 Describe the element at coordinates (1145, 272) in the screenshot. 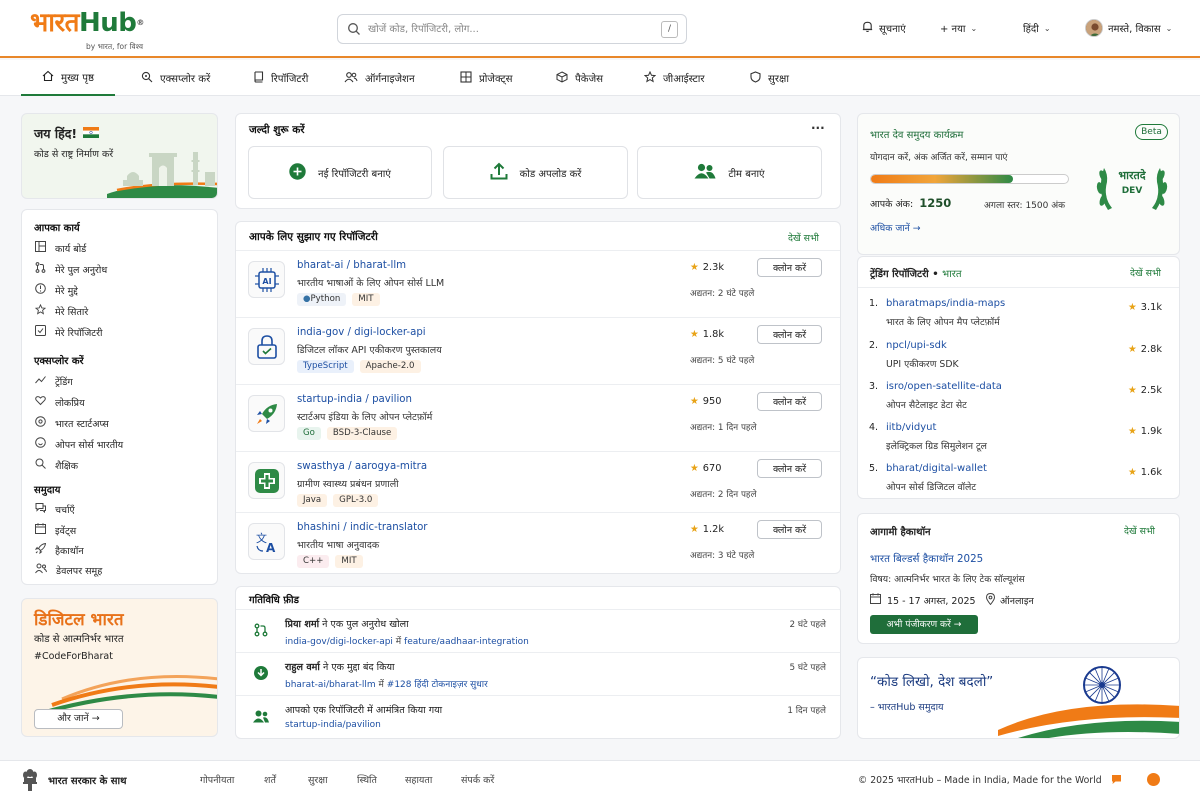

I see `see-all-trending-link: देखें सभी` at that location.